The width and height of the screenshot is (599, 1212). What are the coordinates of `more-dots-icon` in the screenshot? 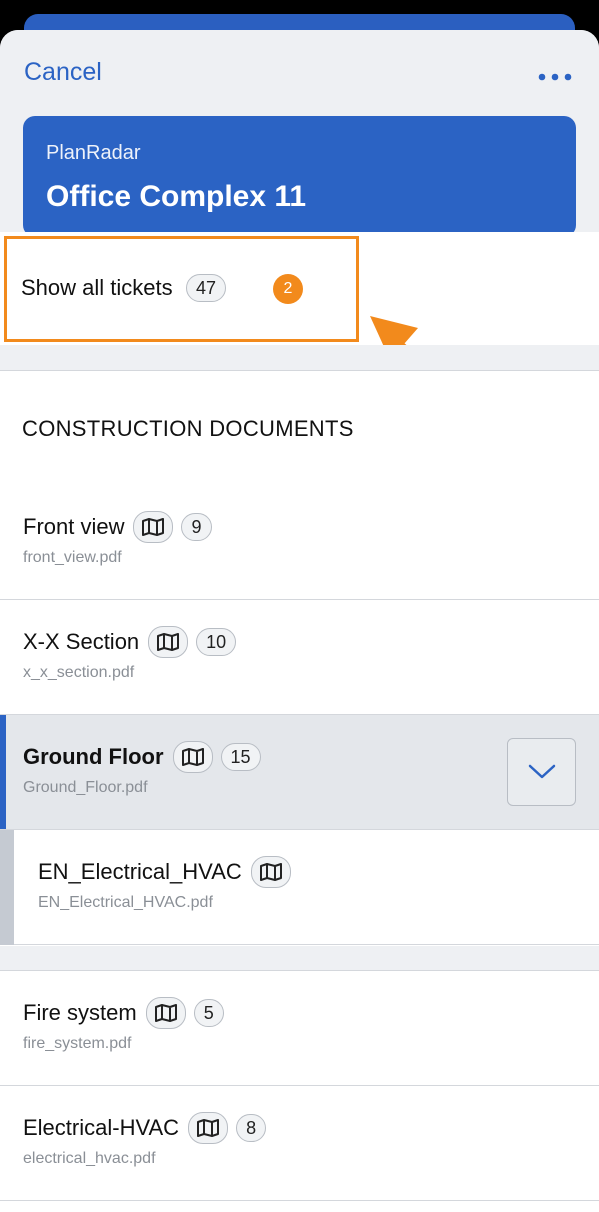 It's located at (555, 72).